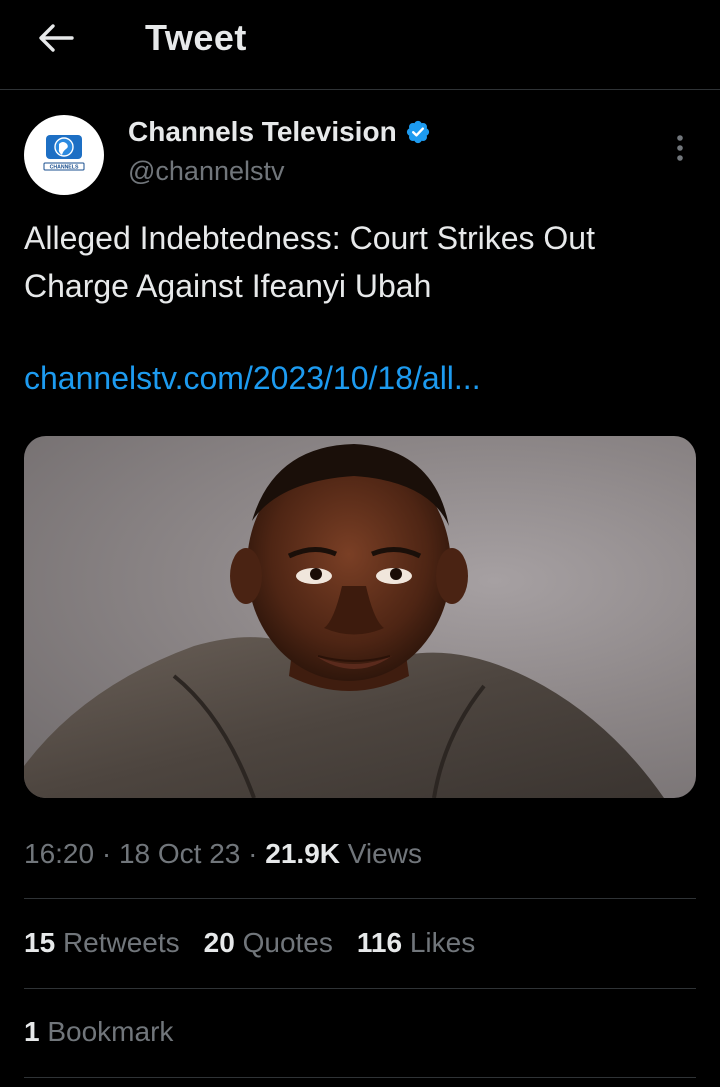 The image size is (720, 1087). What do you see at coordinates (219, 942) in the screenshot?
I see `quotes-count: 20` at bounding box center [219, 942].